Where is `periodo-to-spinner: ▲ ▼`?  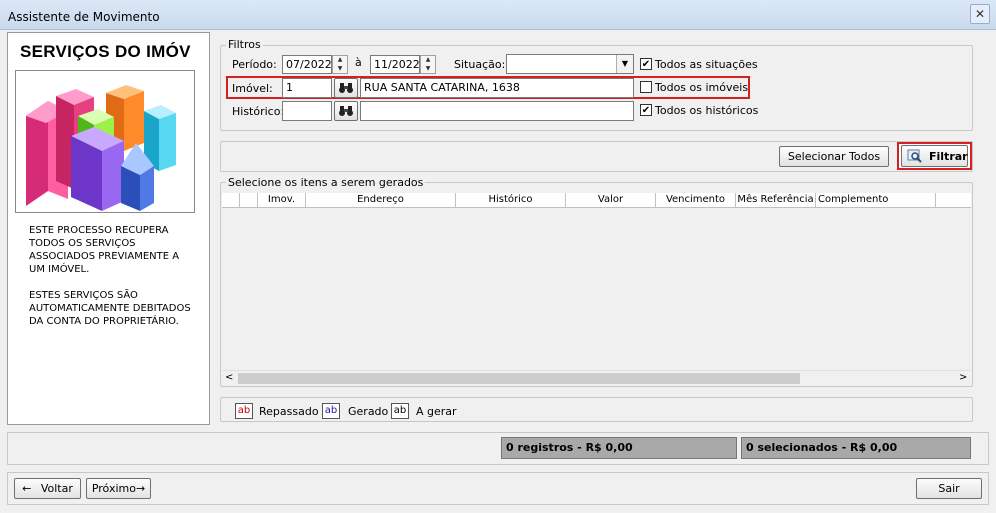
periodo-to-spinner: ▲ ▼ is located at coordinates (428, 64).